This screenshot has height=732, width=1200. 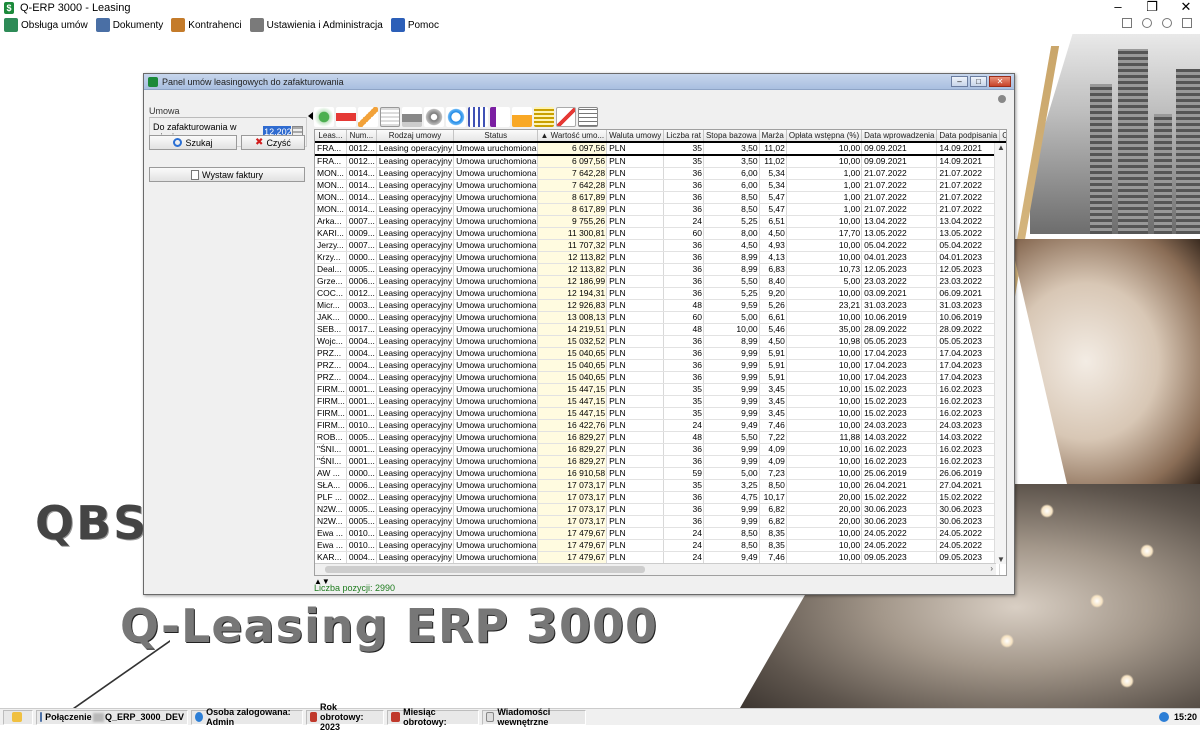 I want to click on search-button: Szukaj, so click(x=193, y=142).